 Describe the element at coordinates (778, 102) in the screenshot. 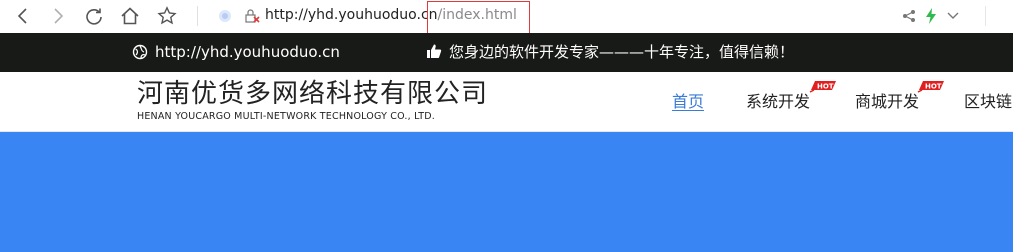

I see `nav-system-dev: 系统开发` at that location.